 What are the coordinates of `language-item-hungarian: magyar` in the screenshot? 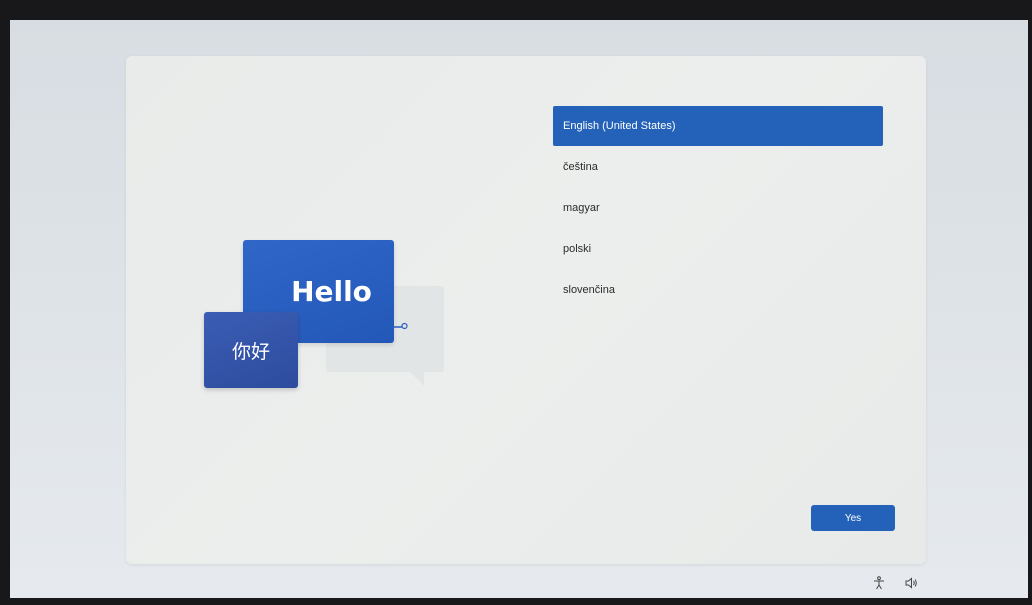 It's located at (718, 208).